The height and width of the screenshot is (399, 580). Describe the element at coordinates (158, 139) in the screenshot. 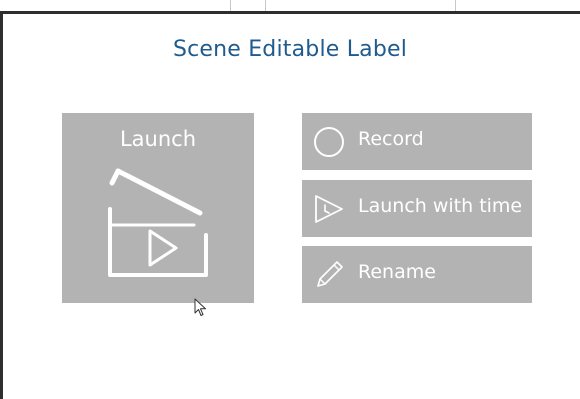

I see `launch-button-label: Launch` at that location.